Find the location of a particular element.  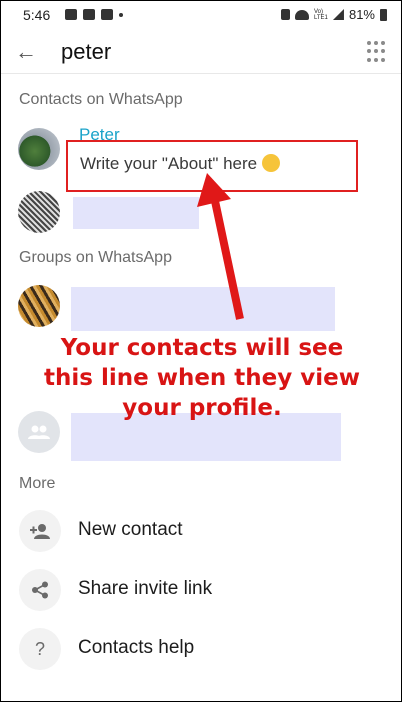

annotation-line-1: Your contacts will see is located at coordinates (202, 348).